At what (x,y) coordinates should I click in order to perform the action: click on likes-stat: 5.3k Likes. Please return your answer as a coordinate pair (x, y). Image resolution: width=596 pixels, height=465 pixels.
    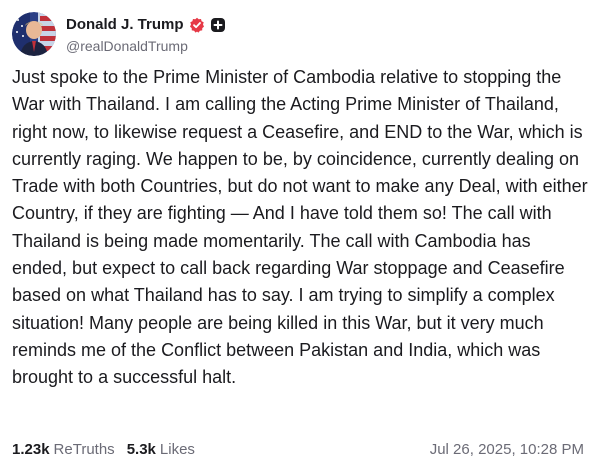
    Looking at the image, I should click on (161, 449).